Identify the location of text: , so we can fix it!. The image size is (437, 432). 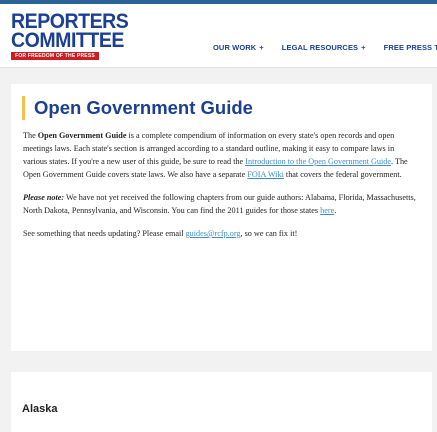
(269, 233).